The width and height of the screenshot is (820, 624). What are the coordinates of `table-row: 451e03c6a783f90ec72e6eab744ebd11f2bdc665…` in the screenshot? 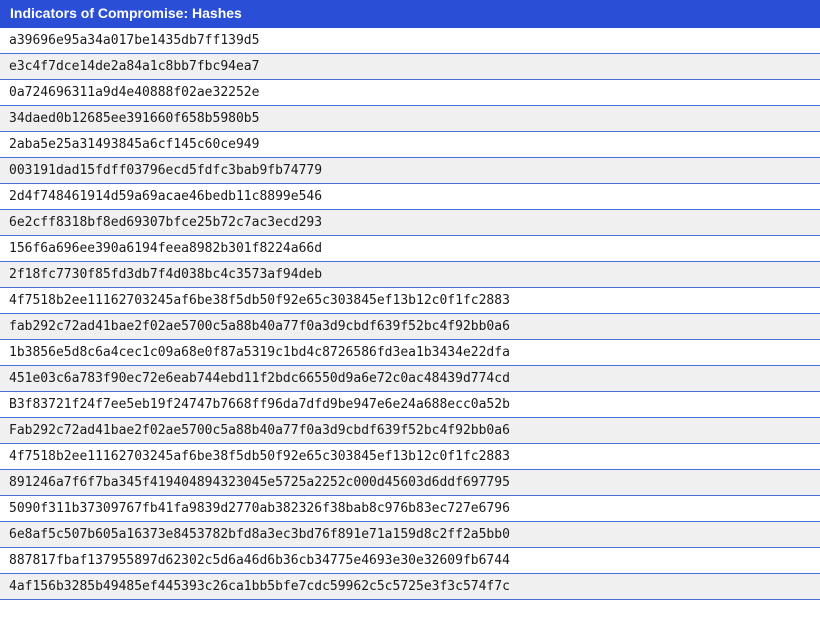 It's located at (410, 378).